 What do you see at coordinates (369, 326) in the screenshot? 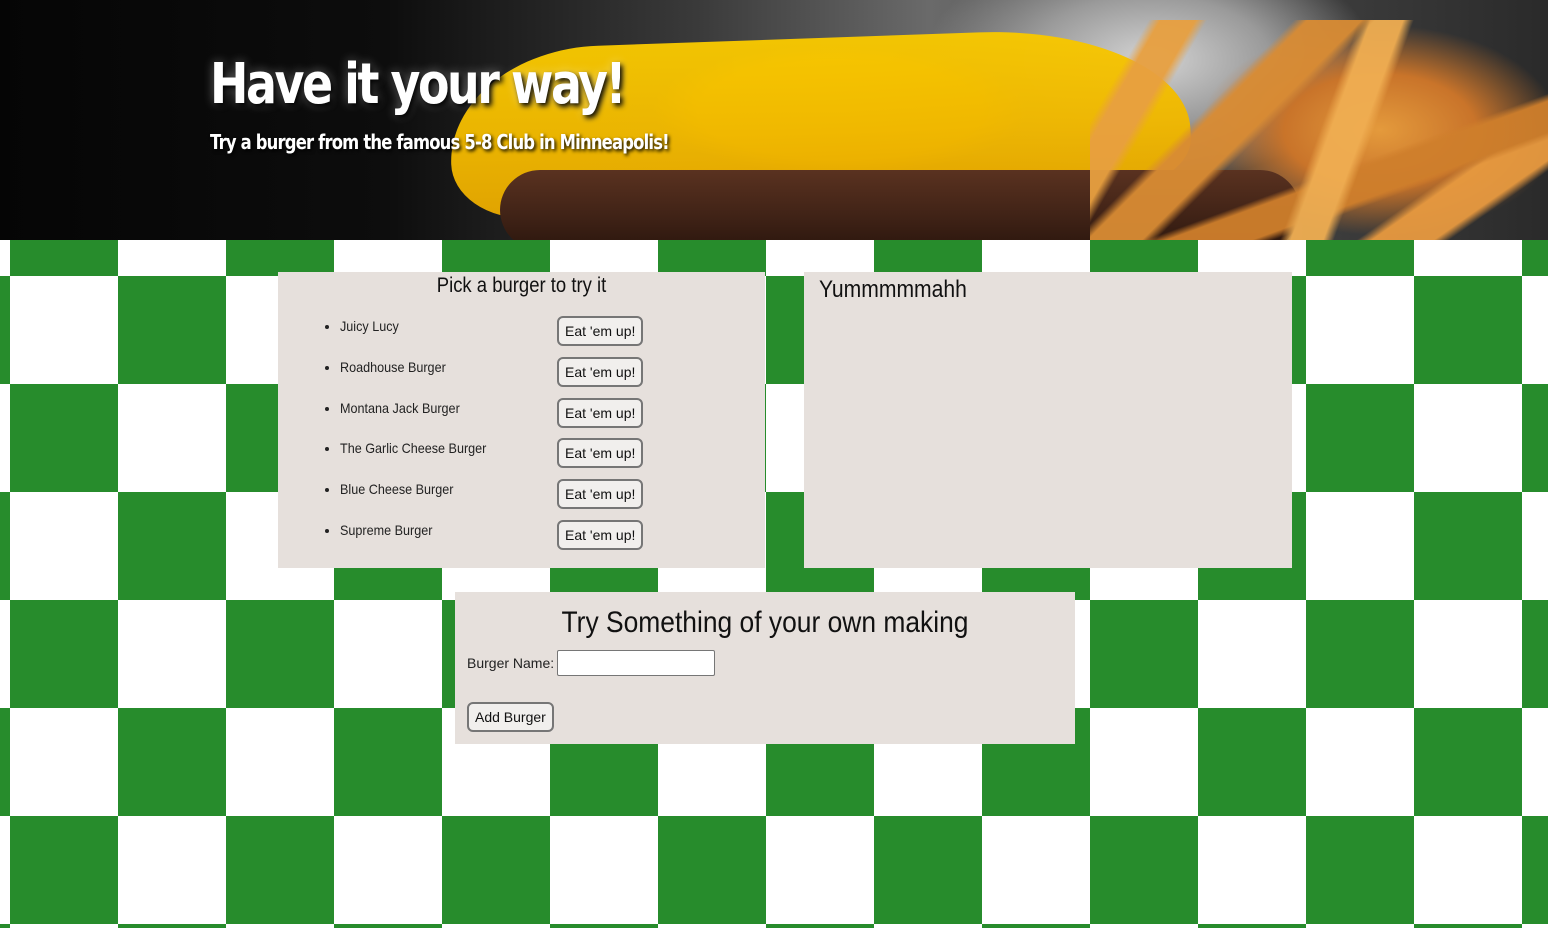
I see `burger-name: Juicy Lucy` at bounding box center [369, 326].